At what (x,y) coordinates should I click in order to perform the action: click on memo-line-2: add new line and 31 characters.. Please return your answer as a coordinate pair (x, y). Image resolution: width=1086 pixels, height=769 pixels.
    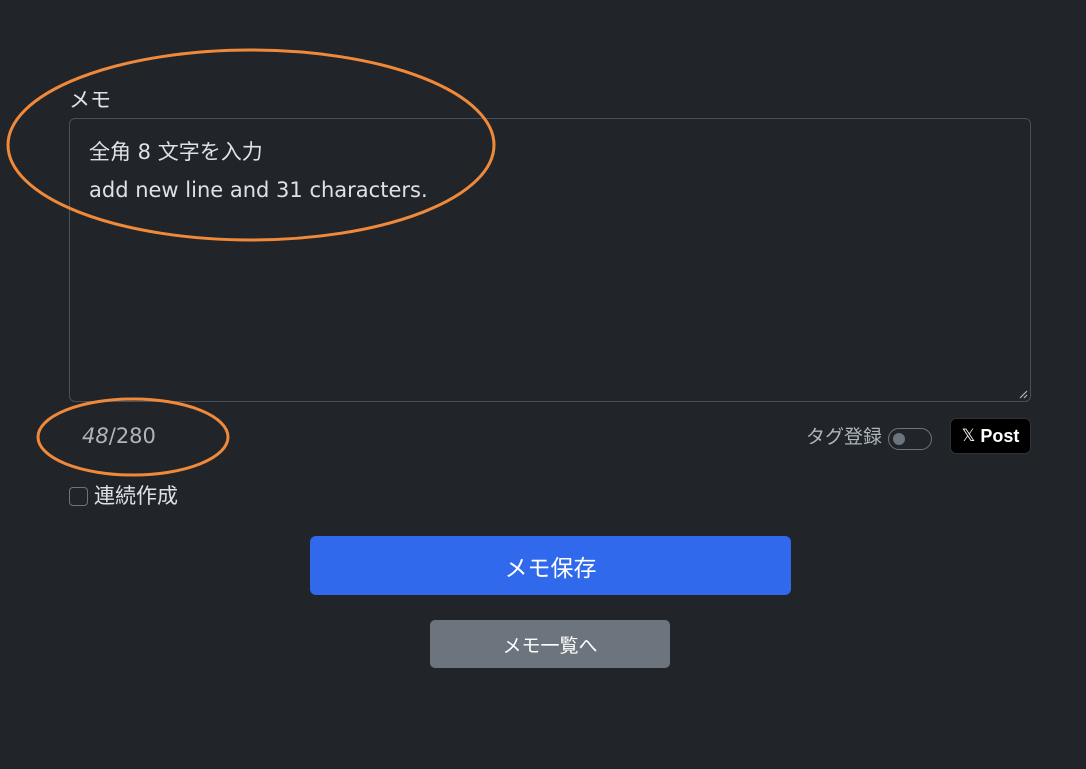
    Looking at the image, I should click on (258, 190).